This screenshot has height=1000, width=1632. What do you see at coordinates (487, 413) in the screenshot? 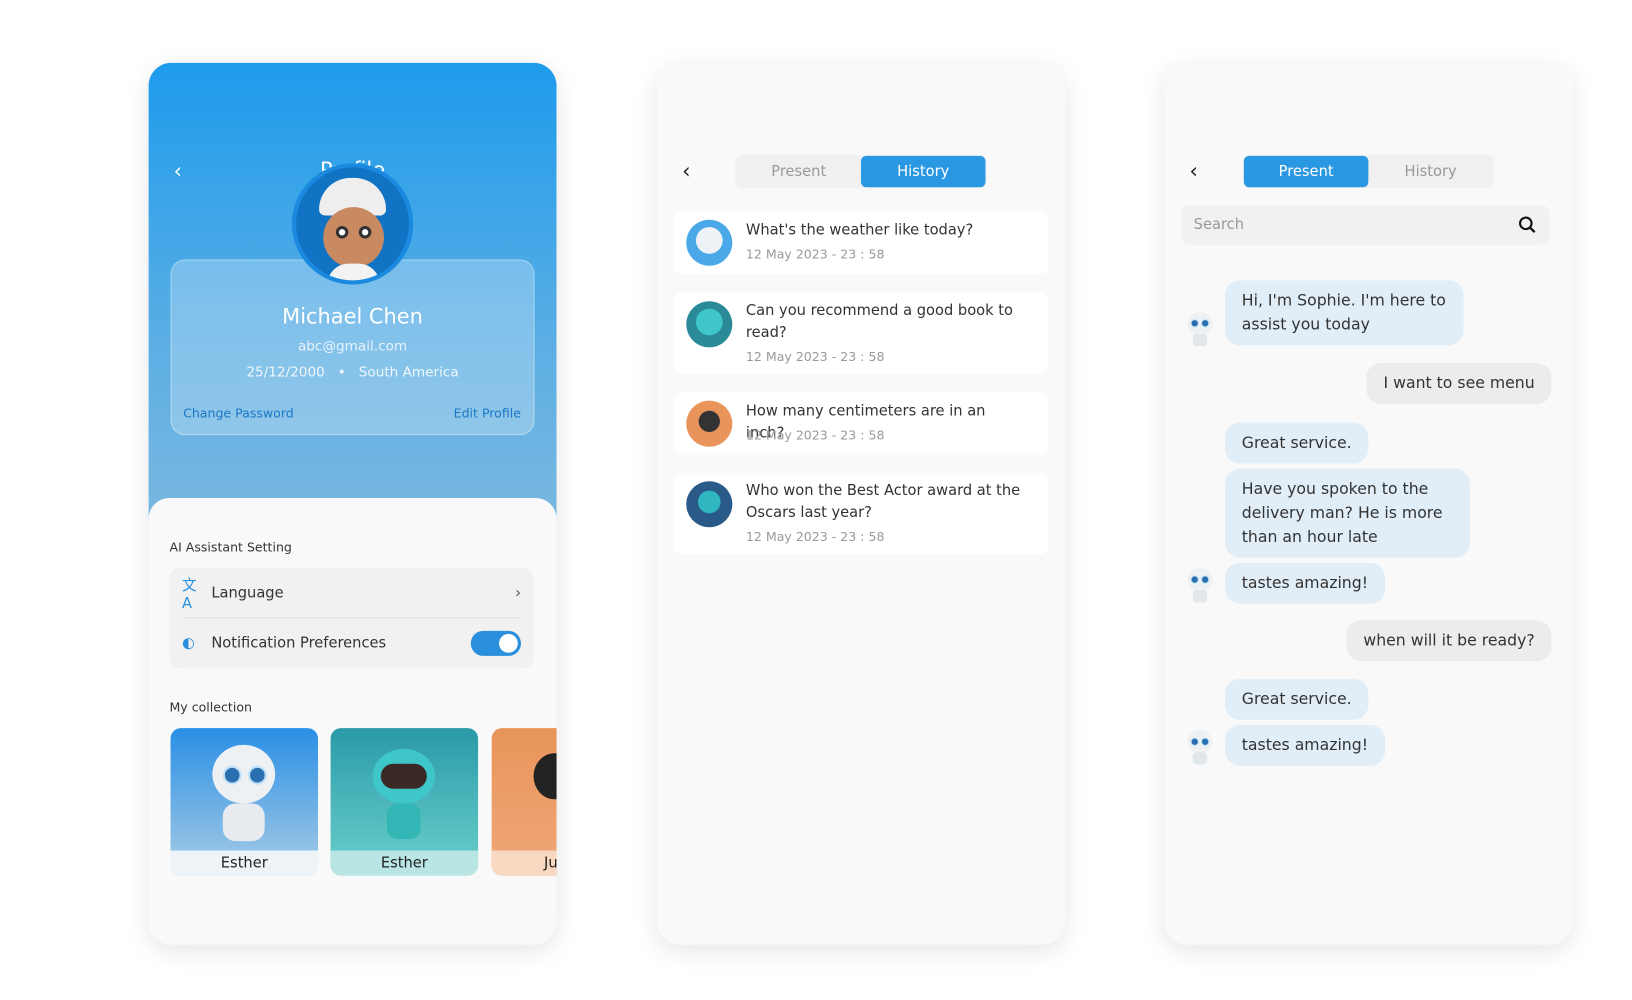
I see `edit-profile-link: Edit Profile` at bounding box center [487, 413].